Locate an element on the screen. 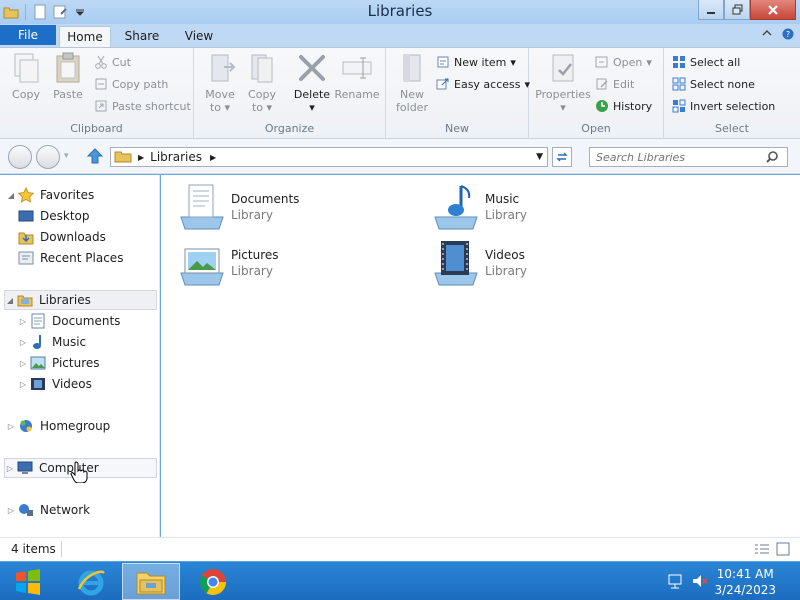  nav-item-network: ▷ Network is located at coordinates (48, 510).